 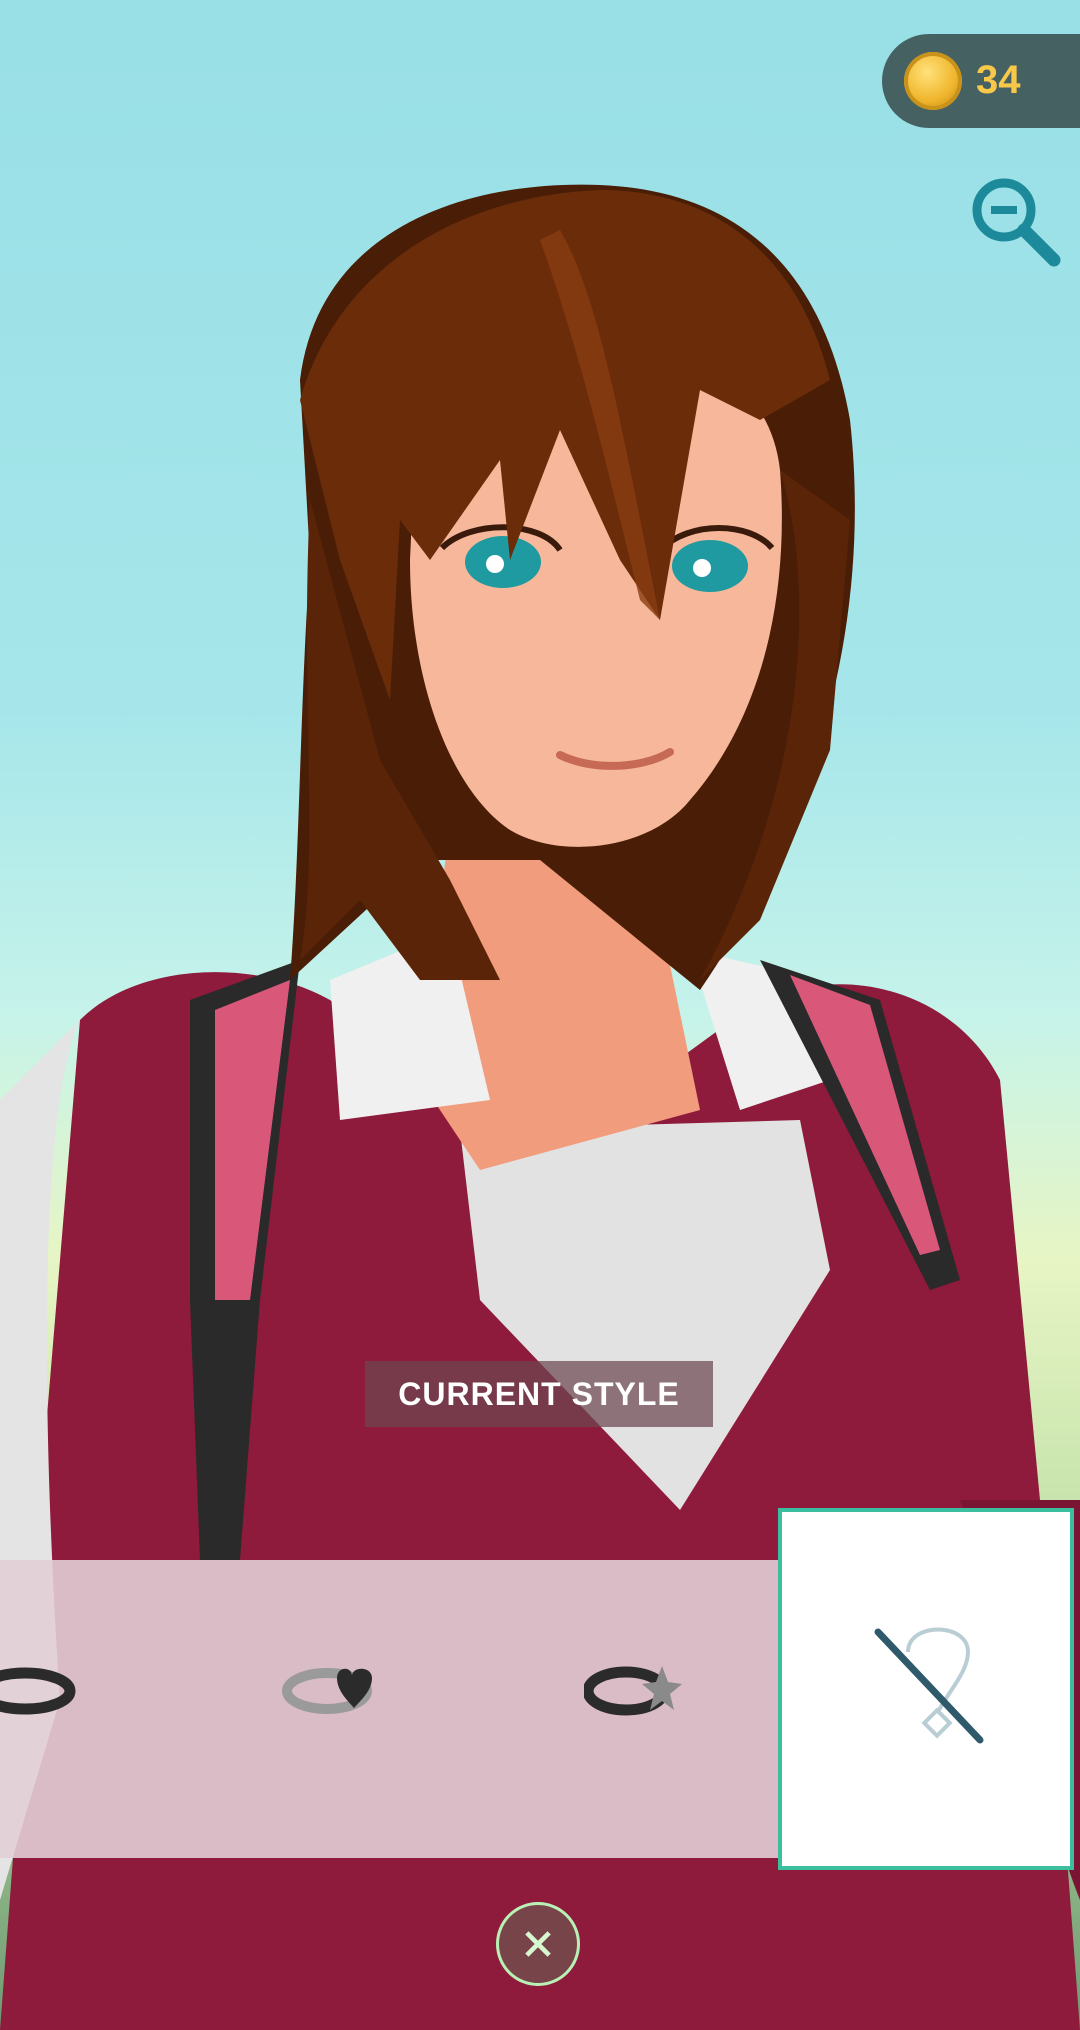 I want to click on coin-count: 34, so click(x=998, y=80).